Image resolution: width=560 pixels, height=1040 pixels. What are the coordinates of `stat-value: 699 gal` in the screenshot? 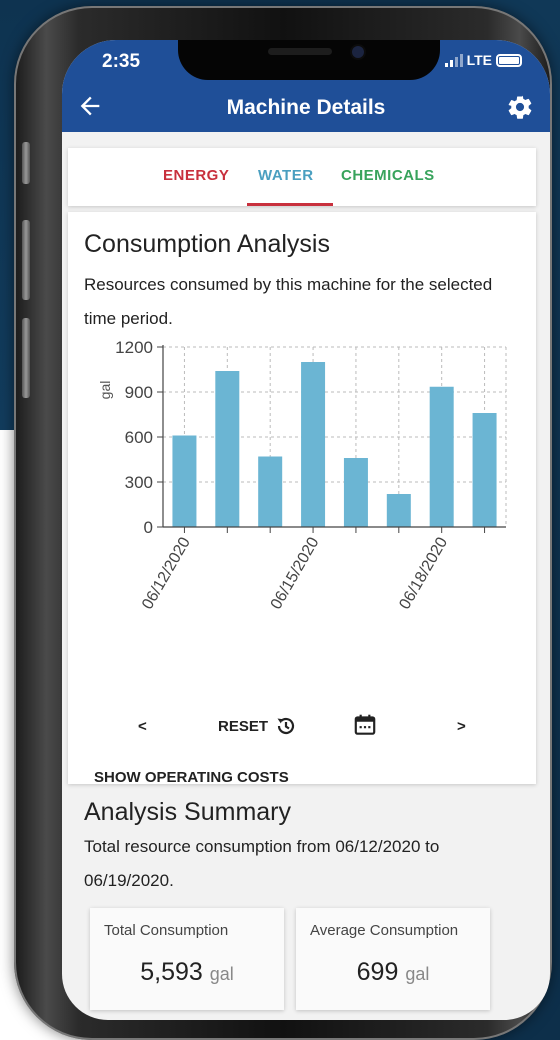 It's located at (393, 972).